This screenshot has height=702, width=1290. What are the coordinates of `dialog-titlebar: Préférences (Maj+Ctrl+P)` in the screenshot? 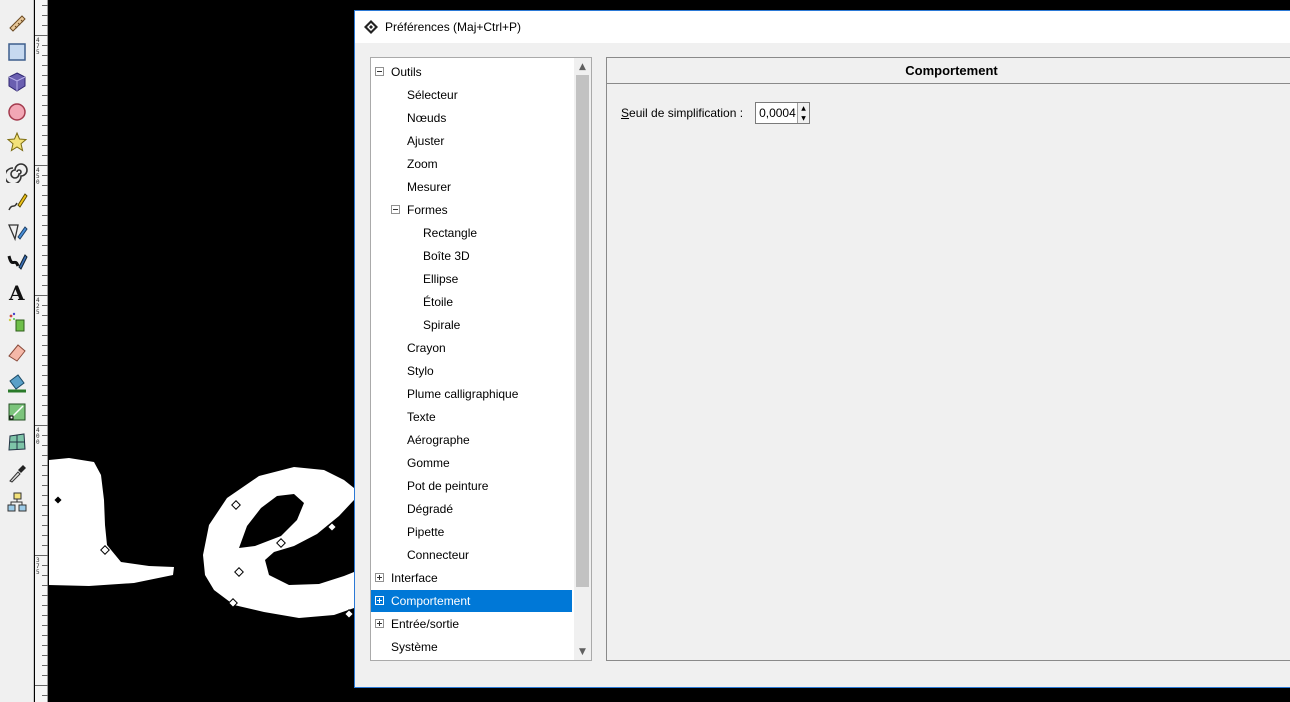 It's located at (822, 27).